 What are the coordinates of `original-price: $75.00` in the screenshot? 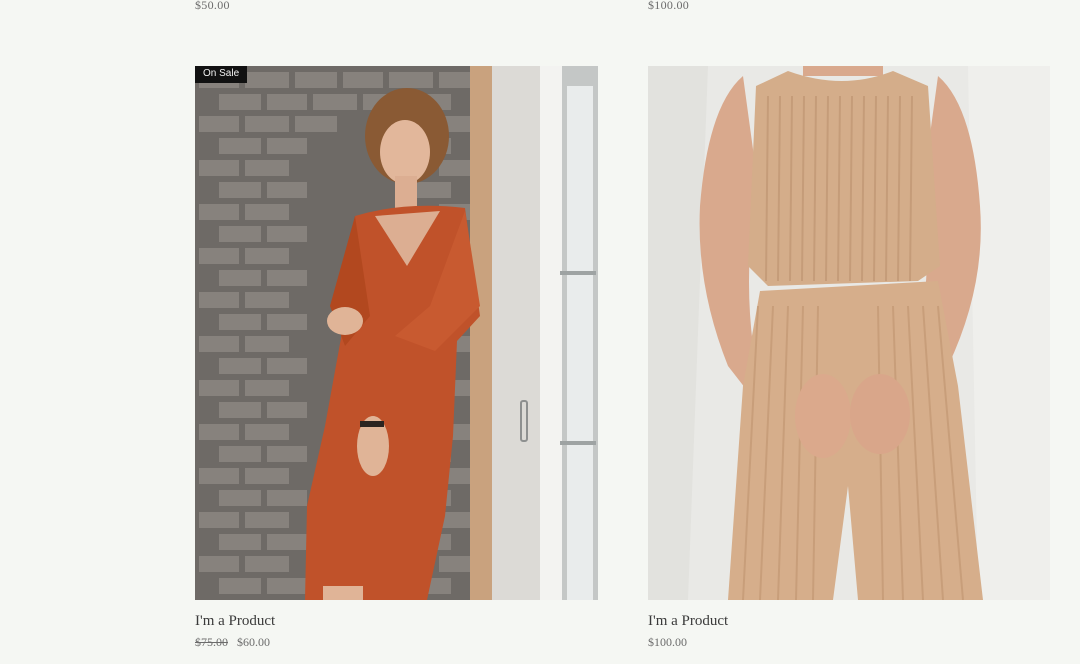 It's located at (211, 642).